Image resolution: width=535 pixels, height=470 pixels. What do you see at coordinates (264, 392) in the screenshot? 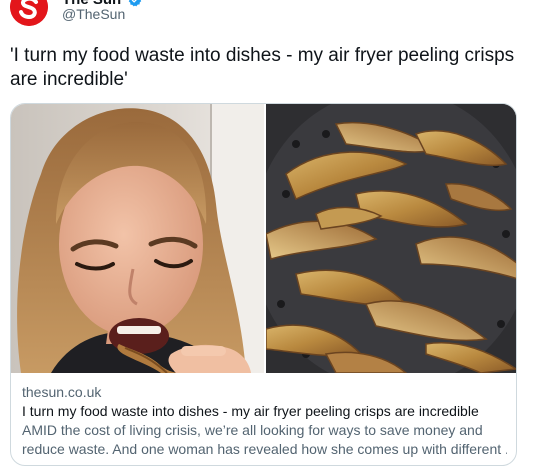
I see `card-domain: thesun.co.uk` at bounding box center [264, 392].